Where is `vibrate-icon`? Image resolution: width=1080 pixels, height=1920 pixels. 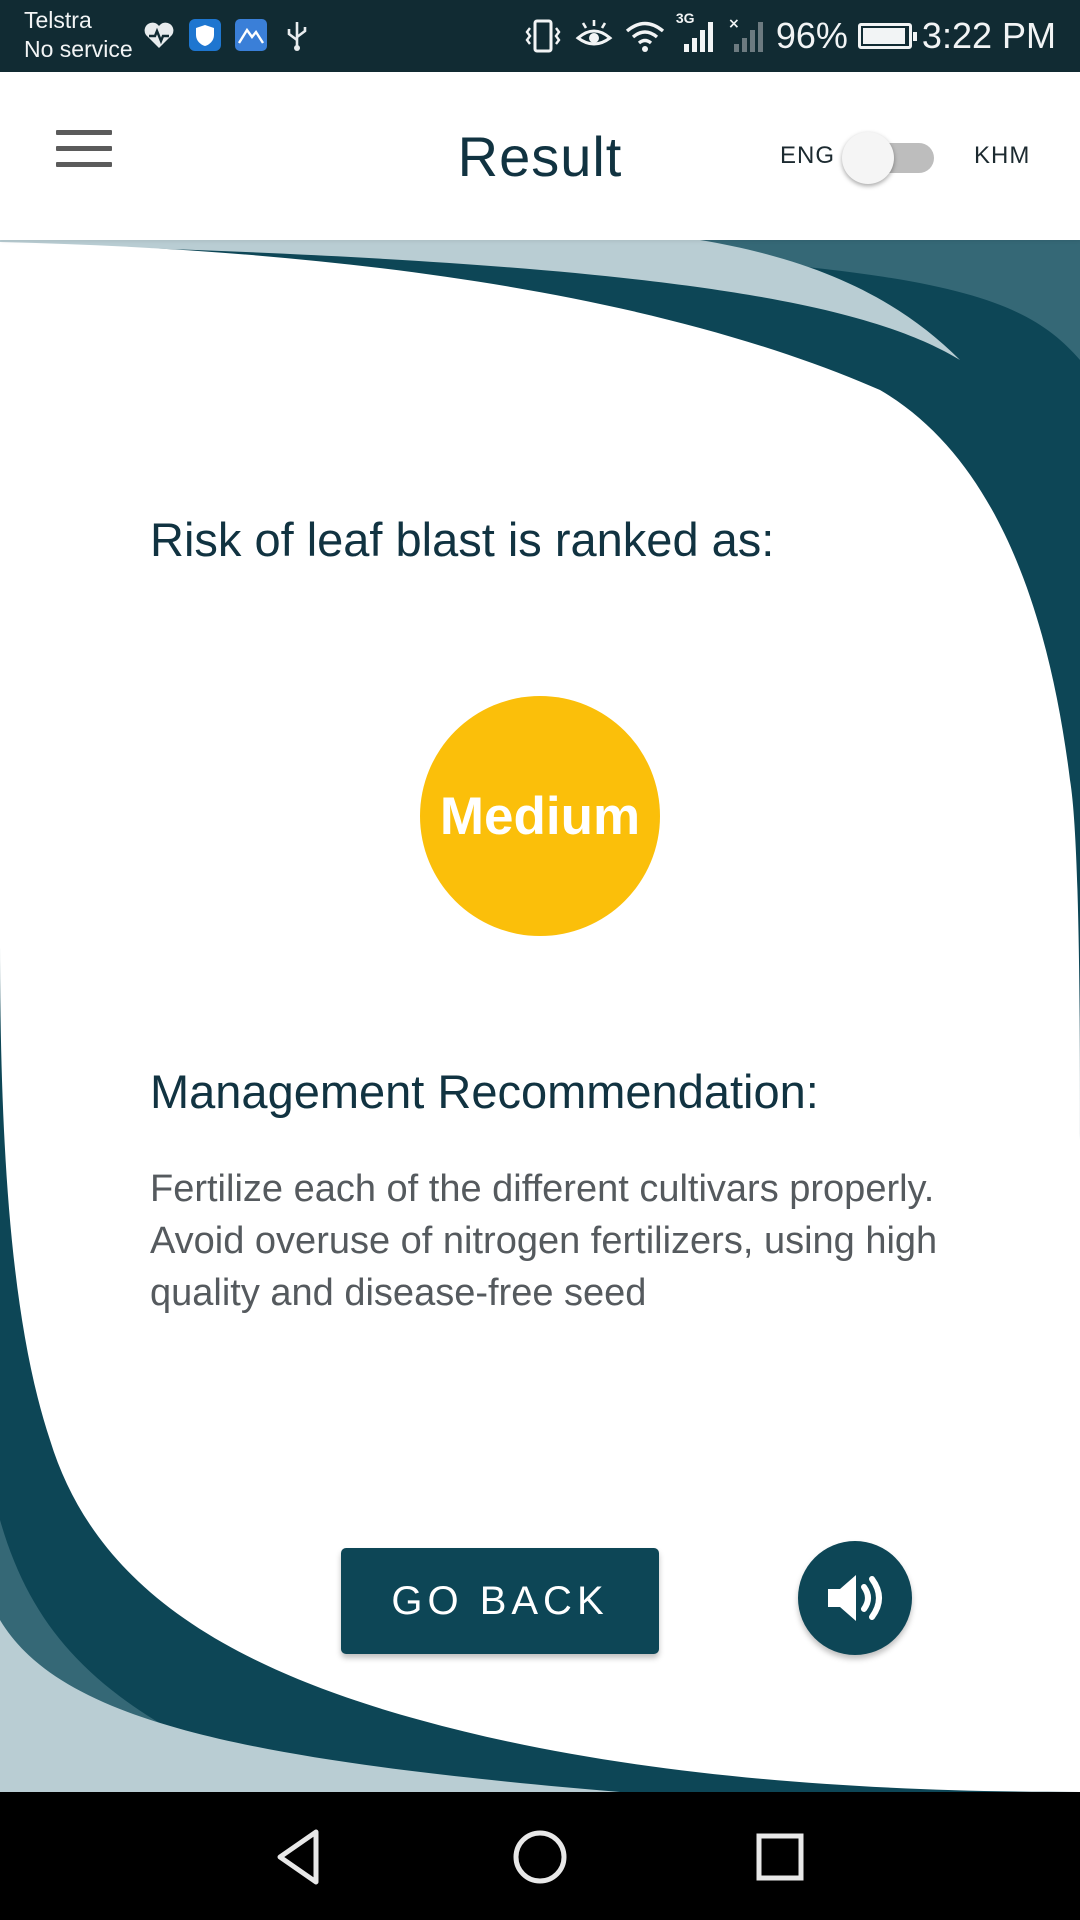 vibrate-icon is located at coordinates (543, 36).